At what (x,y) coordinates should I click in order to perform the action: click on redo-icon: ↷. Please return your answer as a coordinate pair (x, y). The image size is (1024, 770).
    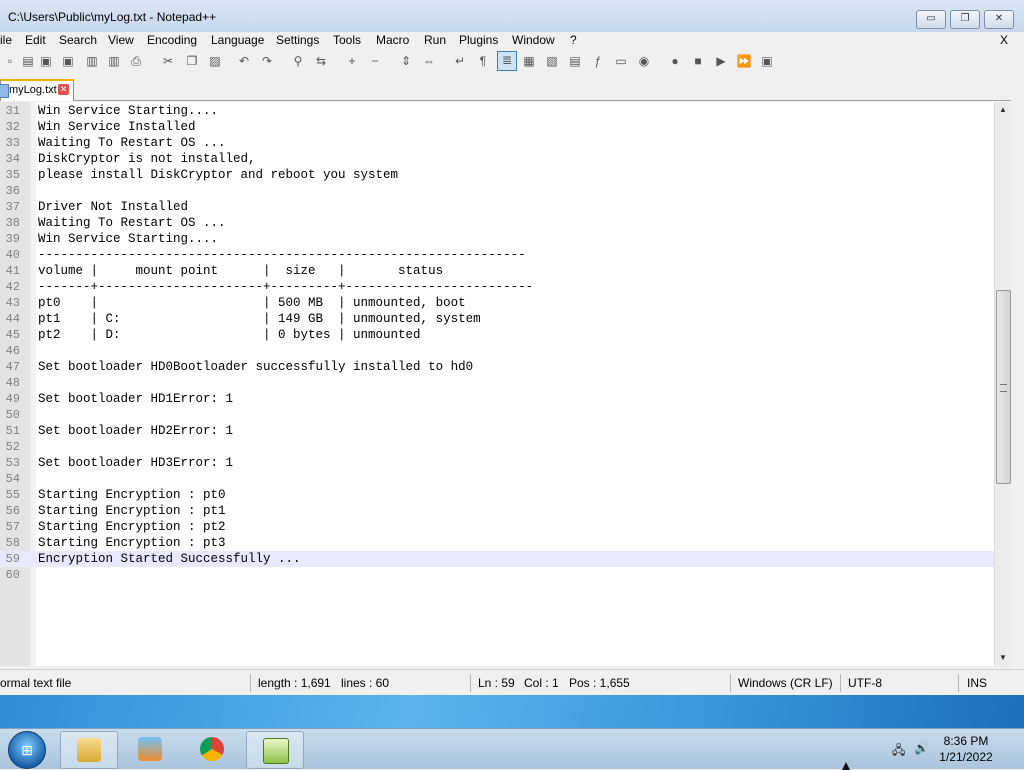
    Looking at the image, I should click on (267, 61).